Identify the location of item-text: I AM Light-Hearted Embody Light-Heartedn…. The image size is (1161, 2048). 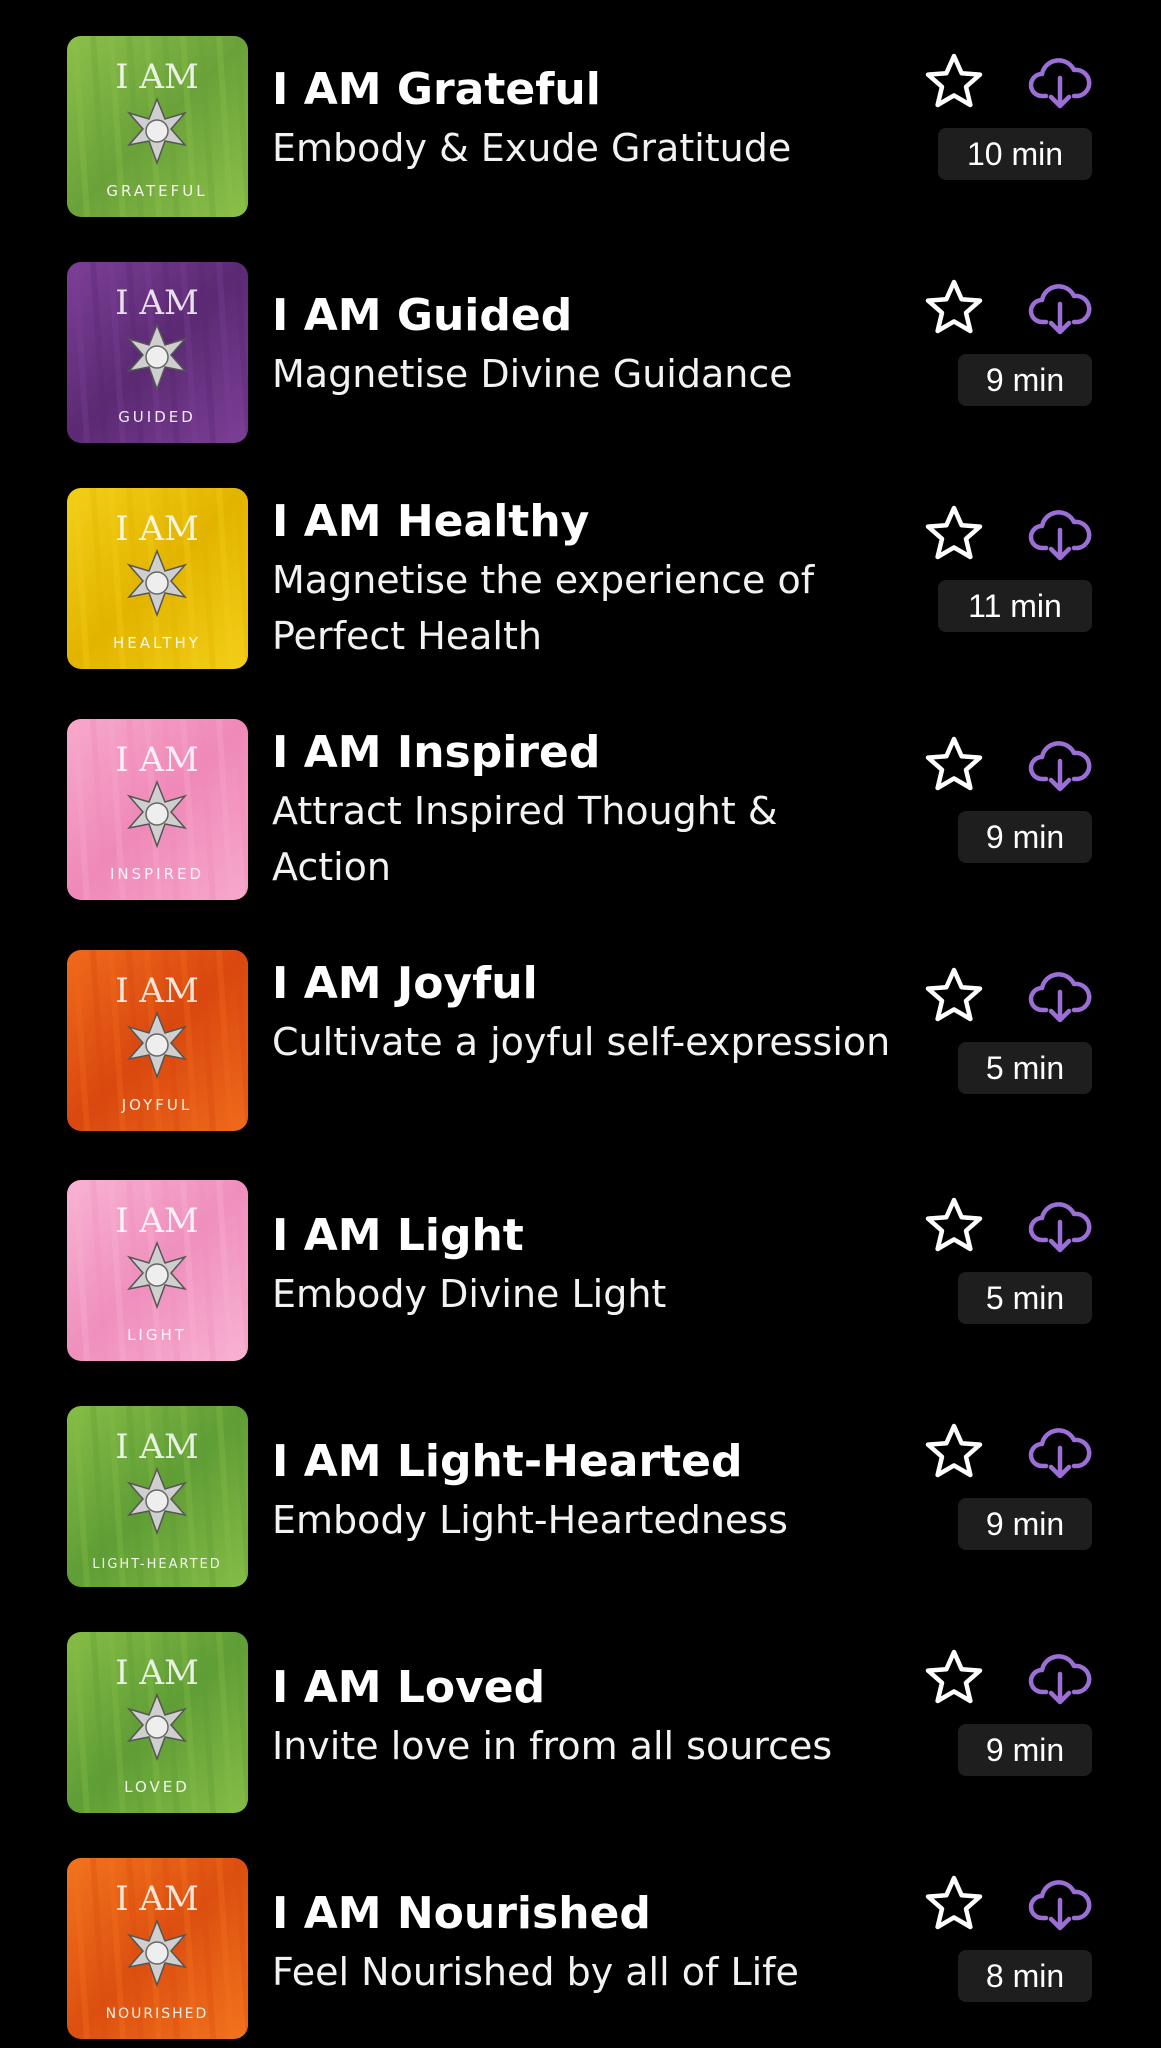
(582, 1492).